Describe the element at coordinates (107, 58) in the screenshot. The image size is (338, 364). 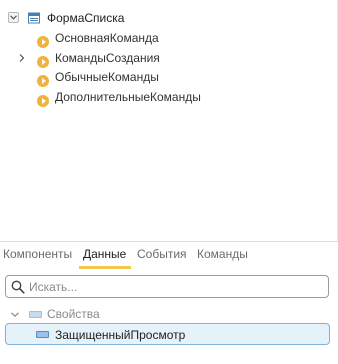
I see `tree-item-label: КомандыСоздания` at that location.